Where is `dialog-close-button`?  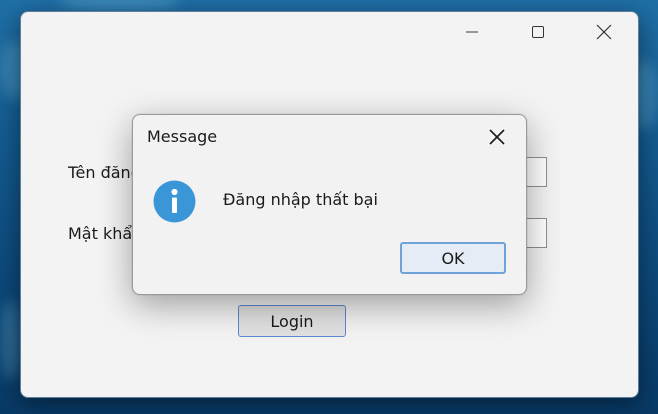
dialog-close-button is located at coordinates (497, 137).